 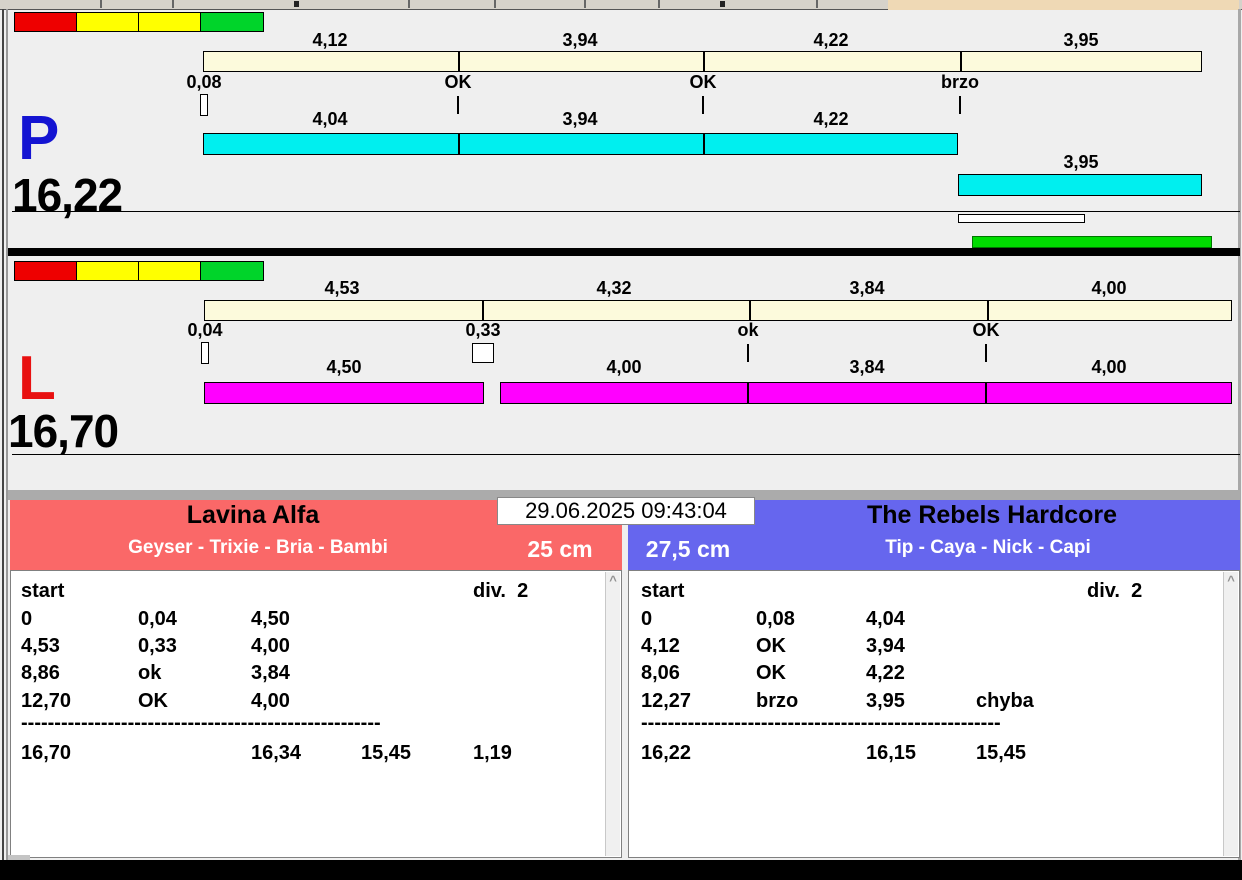 What do you see at coordinates (885, 701) in the screenshot?
I see `cell-split: 3,95` at bounding box center [885, 701].